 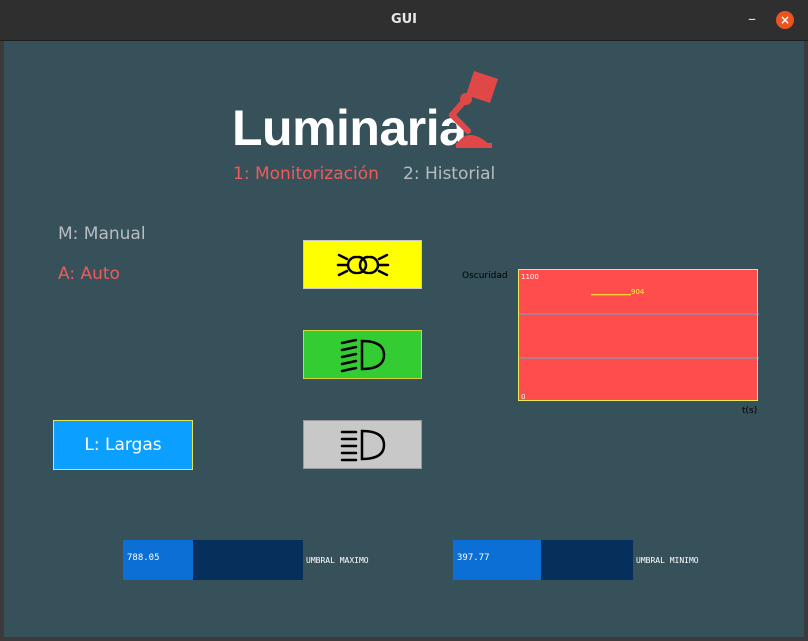 What do you see at coordinates (785, 20) in the screenshot?
I see `close-button: ×` at bounding box center [785, 20].